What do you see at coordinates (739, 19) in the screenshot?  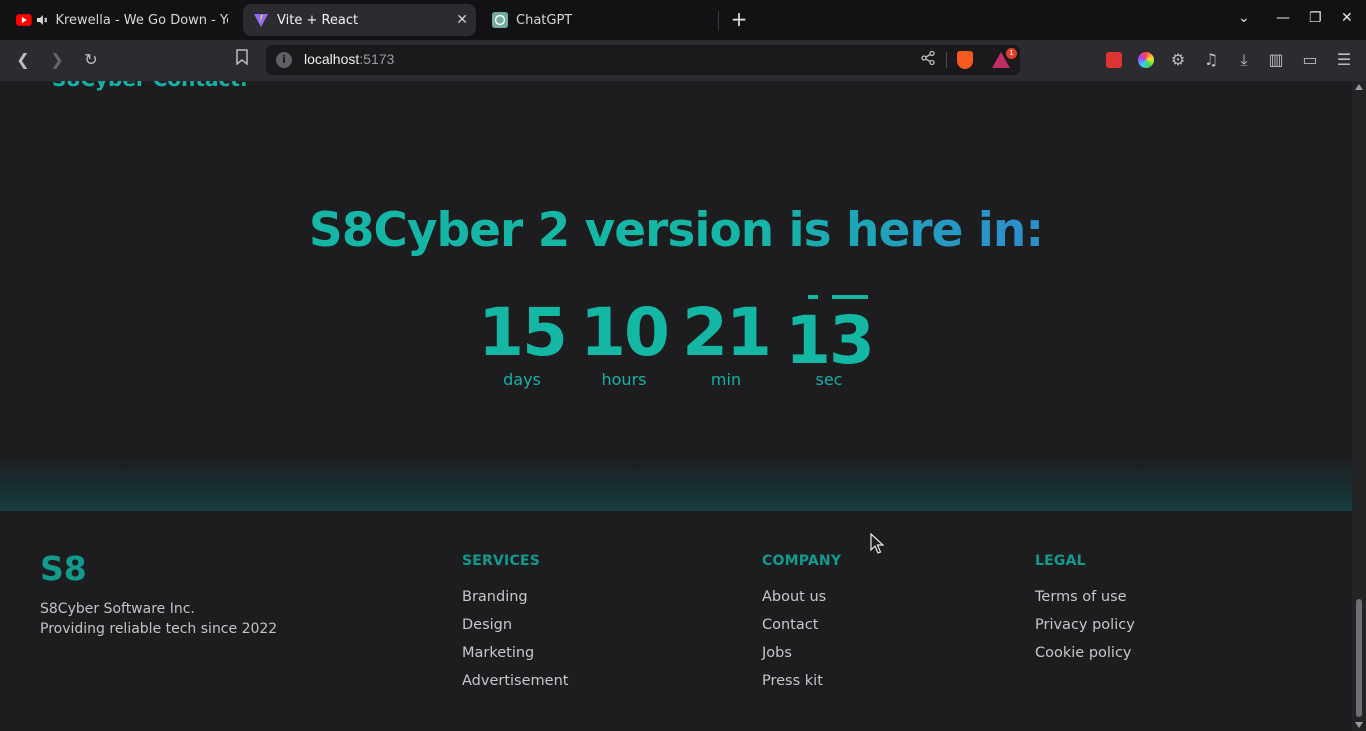 I see `new-tab-button: +` at bounding box center [739, 19].